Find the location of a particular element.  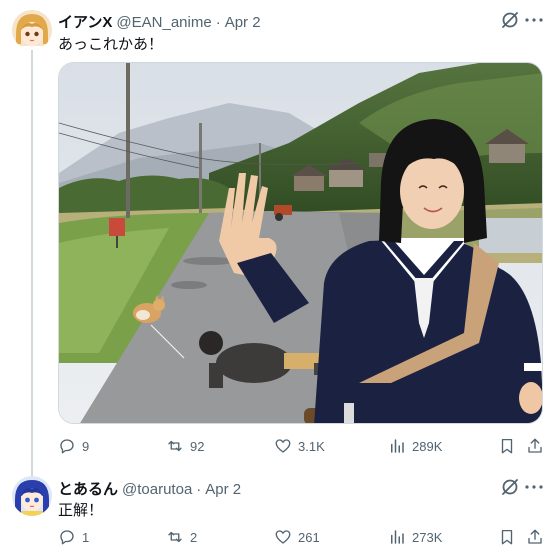

like-count: 3.1K is located at coordinates (311, 446).